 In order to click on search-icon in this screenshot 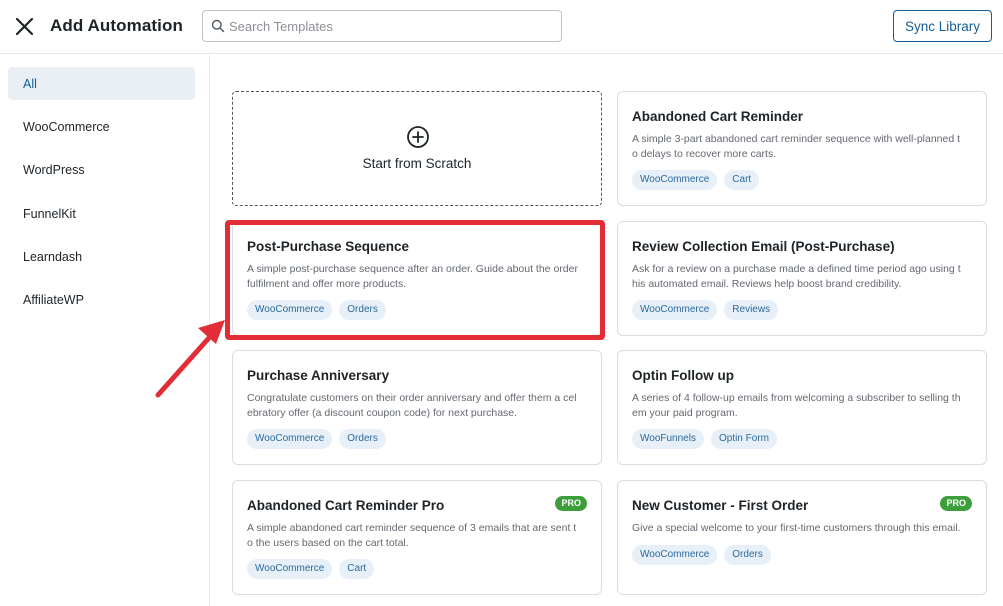, I will do `click(218, 26)`.